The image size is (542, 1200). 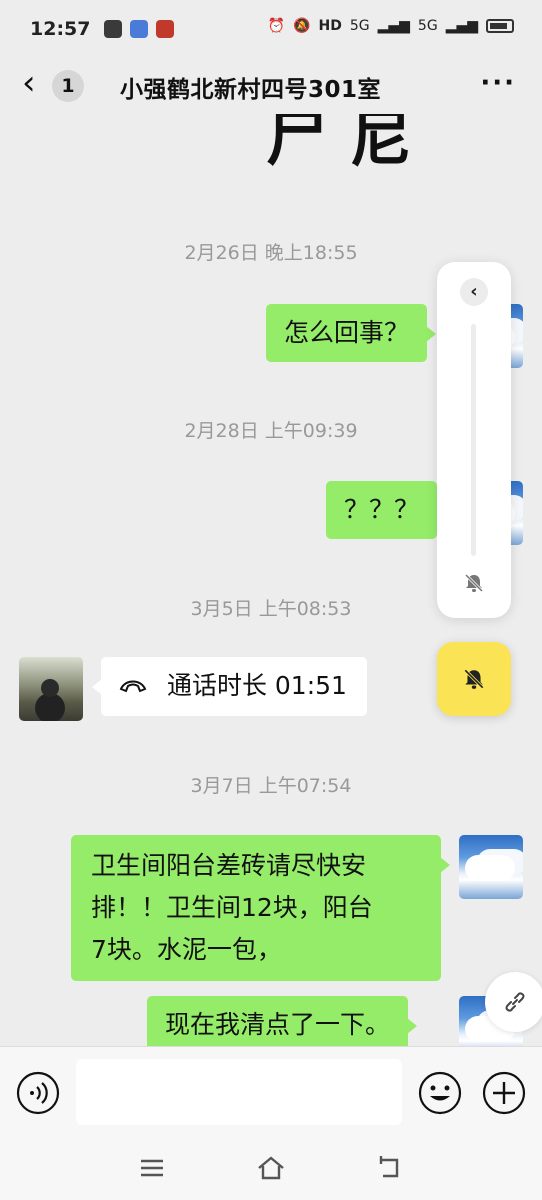 I want to click on message-text-line: 7块。水泥一包，, so click(x=186, y=949).